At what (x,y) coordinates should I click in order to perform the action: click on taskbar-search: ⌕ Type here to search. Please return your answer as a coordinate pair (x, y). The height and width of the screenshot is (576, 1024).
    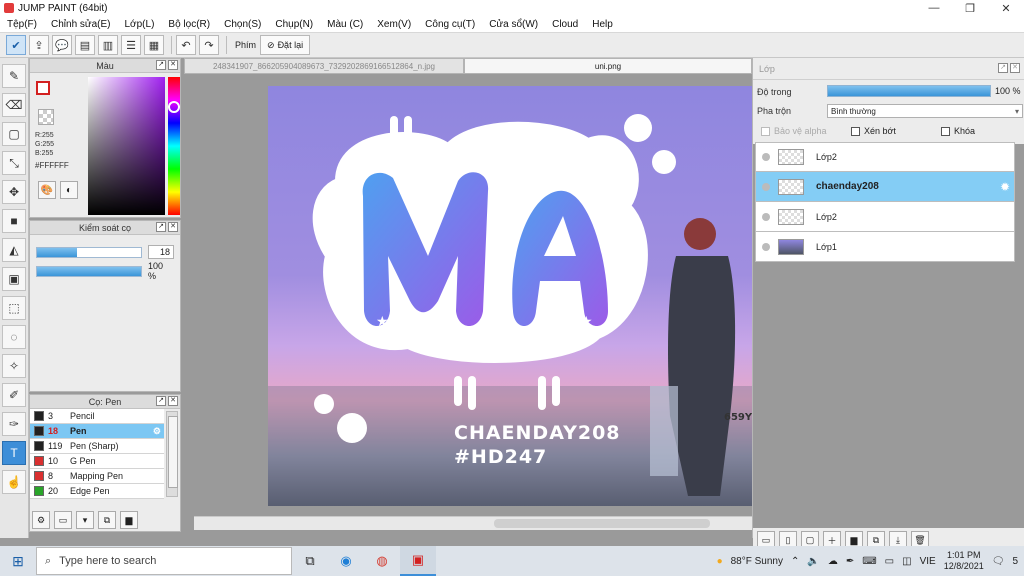
    Looking at the image, I should click on (164, 561).